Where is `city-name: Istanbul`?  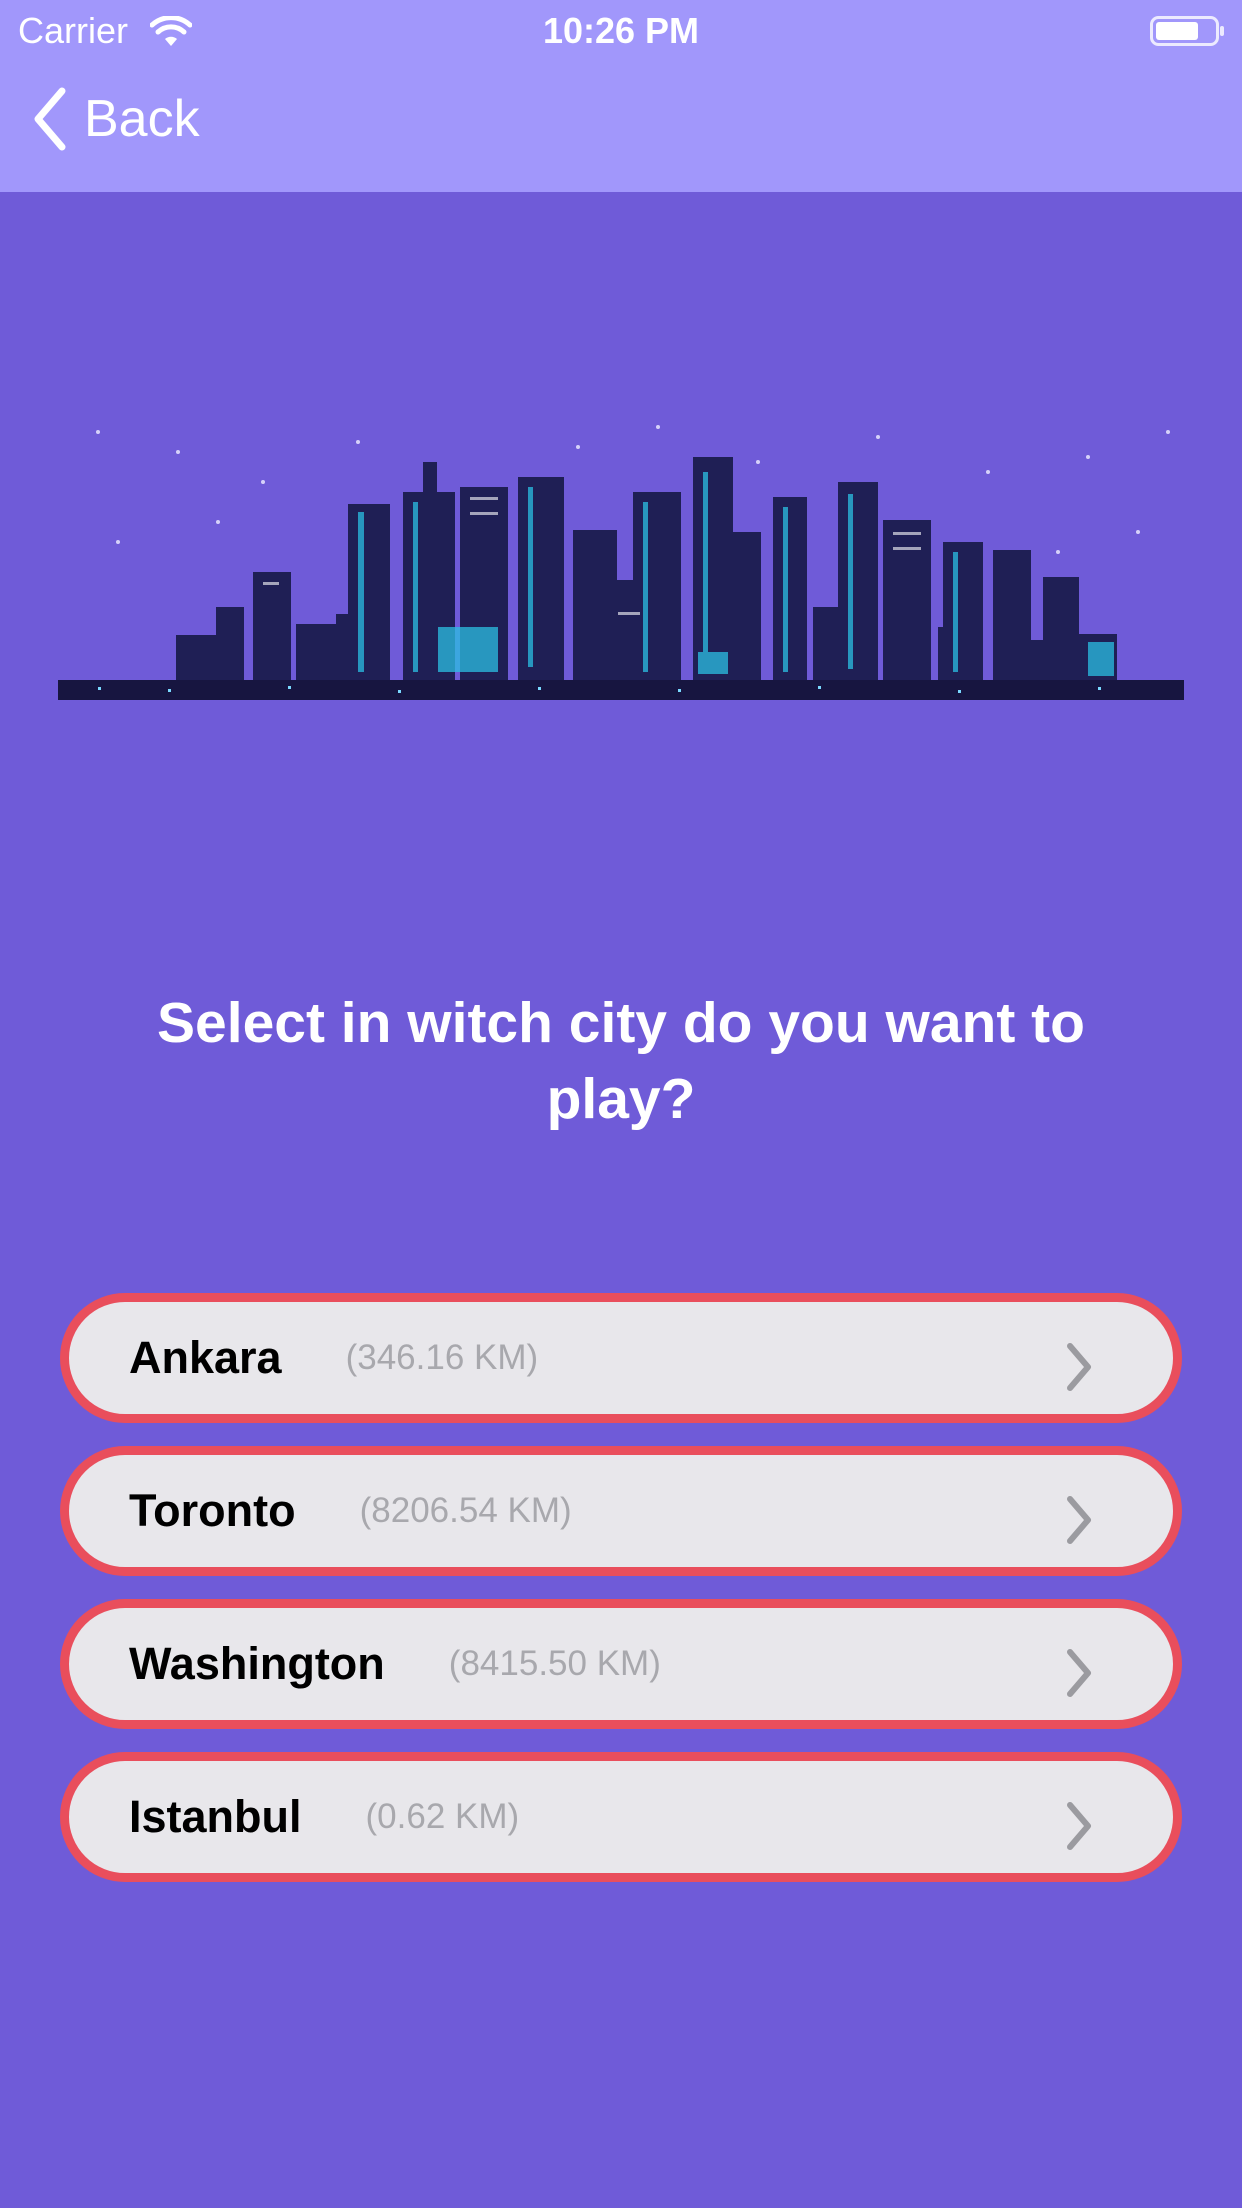 city-name: Istanbul is located at coordinates (215, 1816).